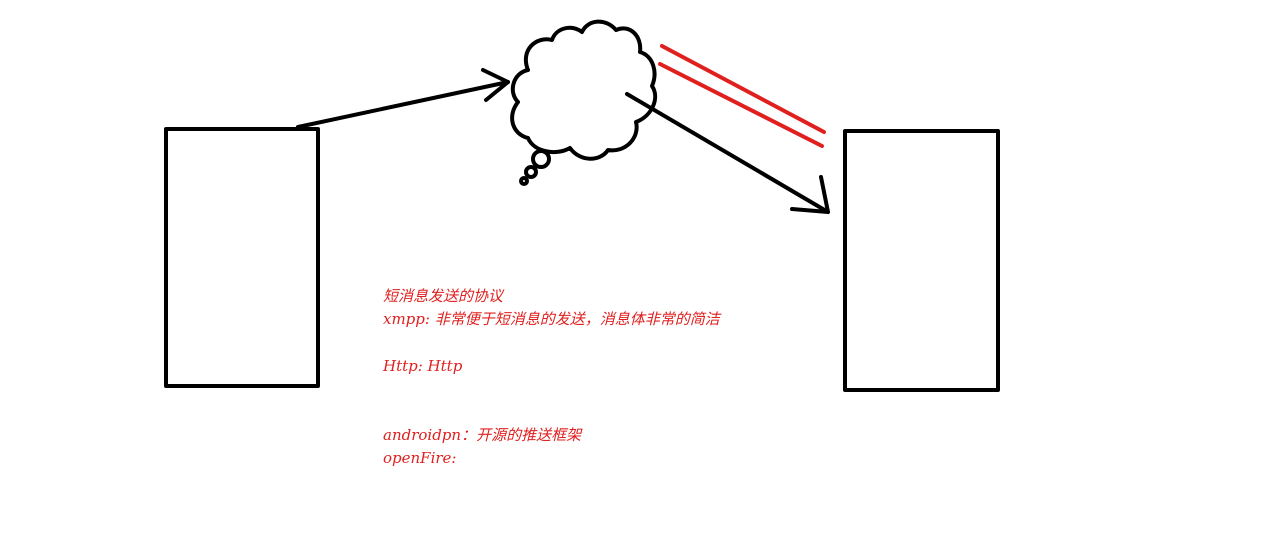  Describe the element at coordinates (423, 366) in the screenshot. I see `note-http: Http` at that location.